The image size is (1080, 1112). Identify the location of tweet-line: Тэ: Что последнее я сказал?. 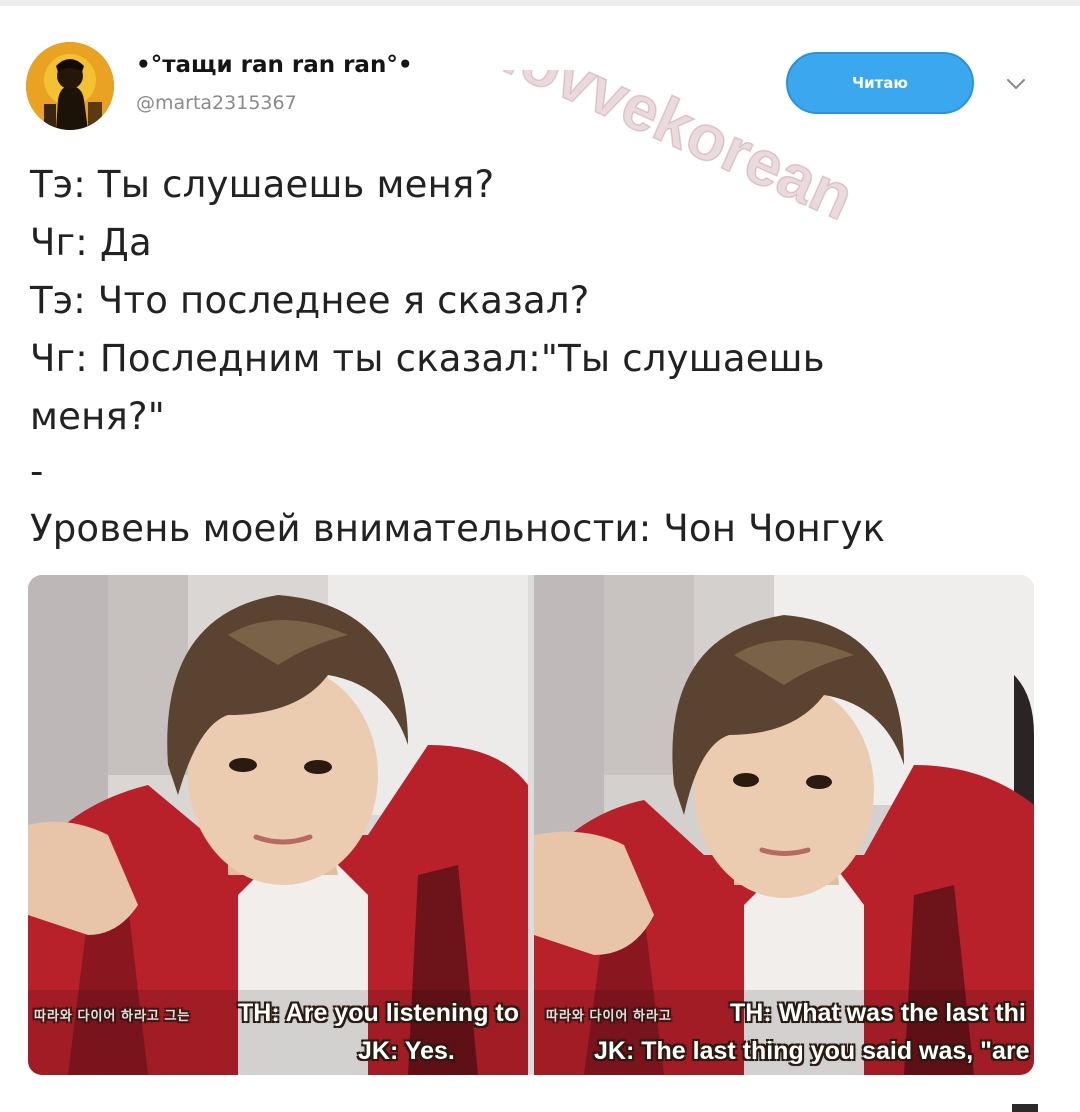
(310, 300).